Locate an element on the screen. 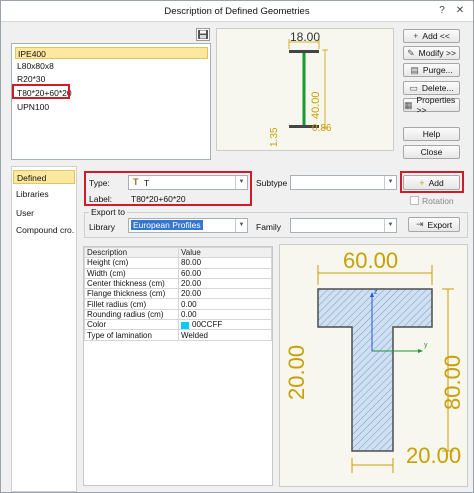 The height and width of the screenshot is (493, 474). row-value: 60.00 is located at coordinates (225, 273).